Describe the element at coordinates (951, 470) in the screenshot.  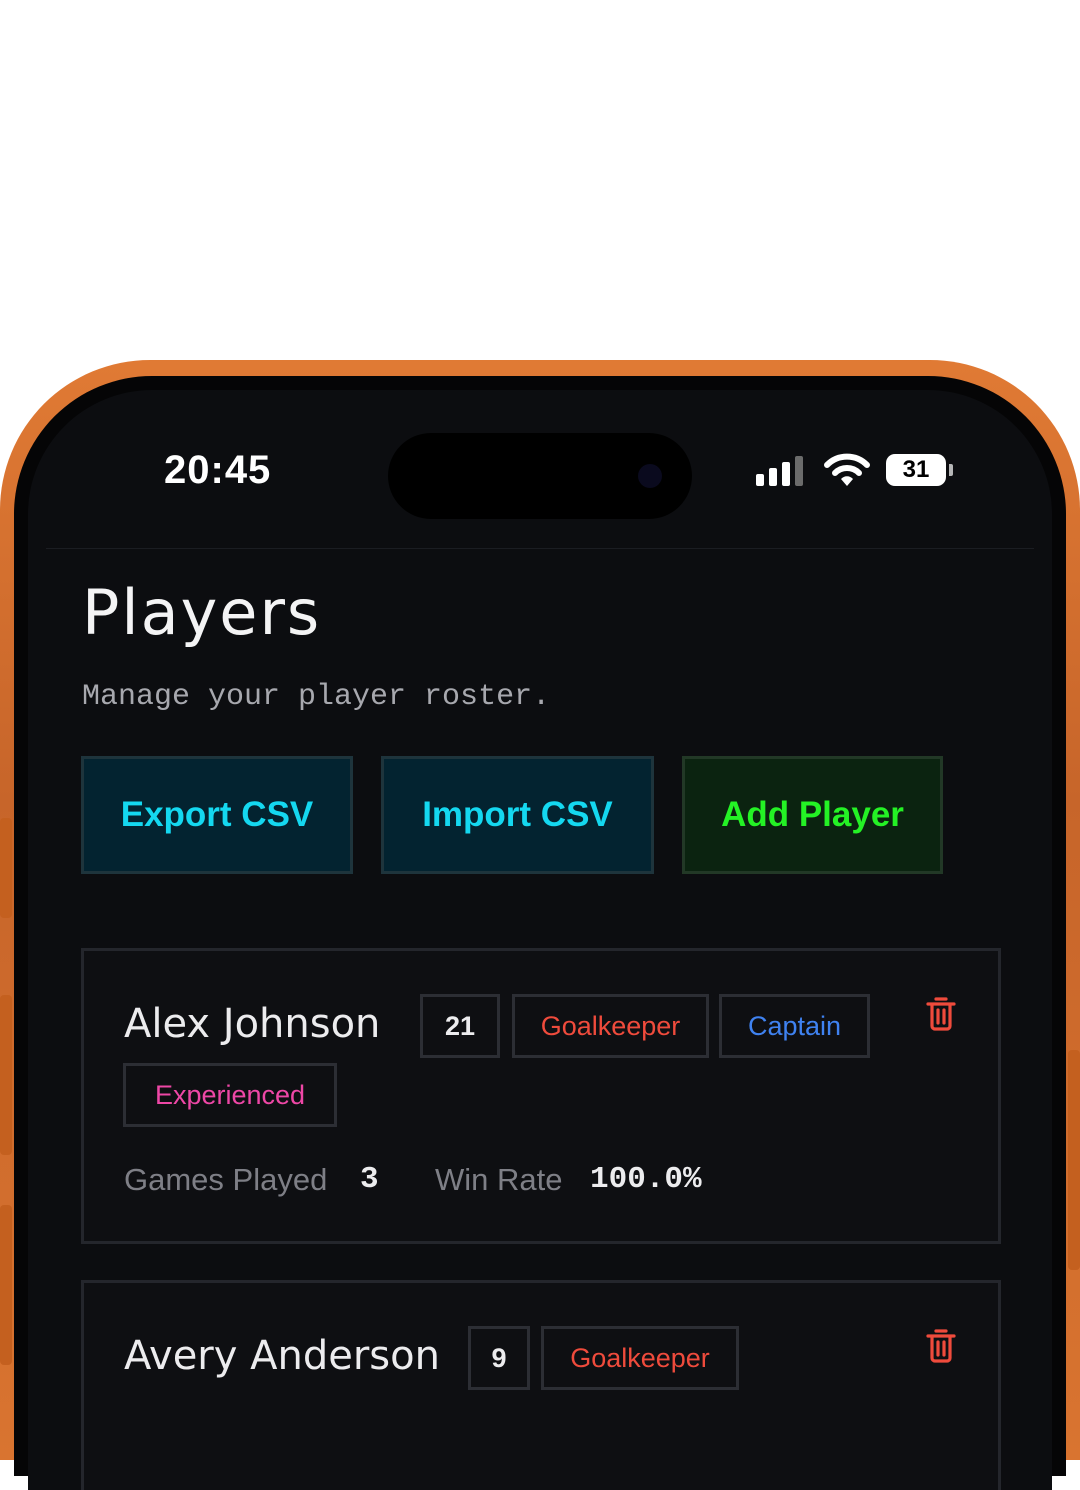
I see `battery-tip` at that location.